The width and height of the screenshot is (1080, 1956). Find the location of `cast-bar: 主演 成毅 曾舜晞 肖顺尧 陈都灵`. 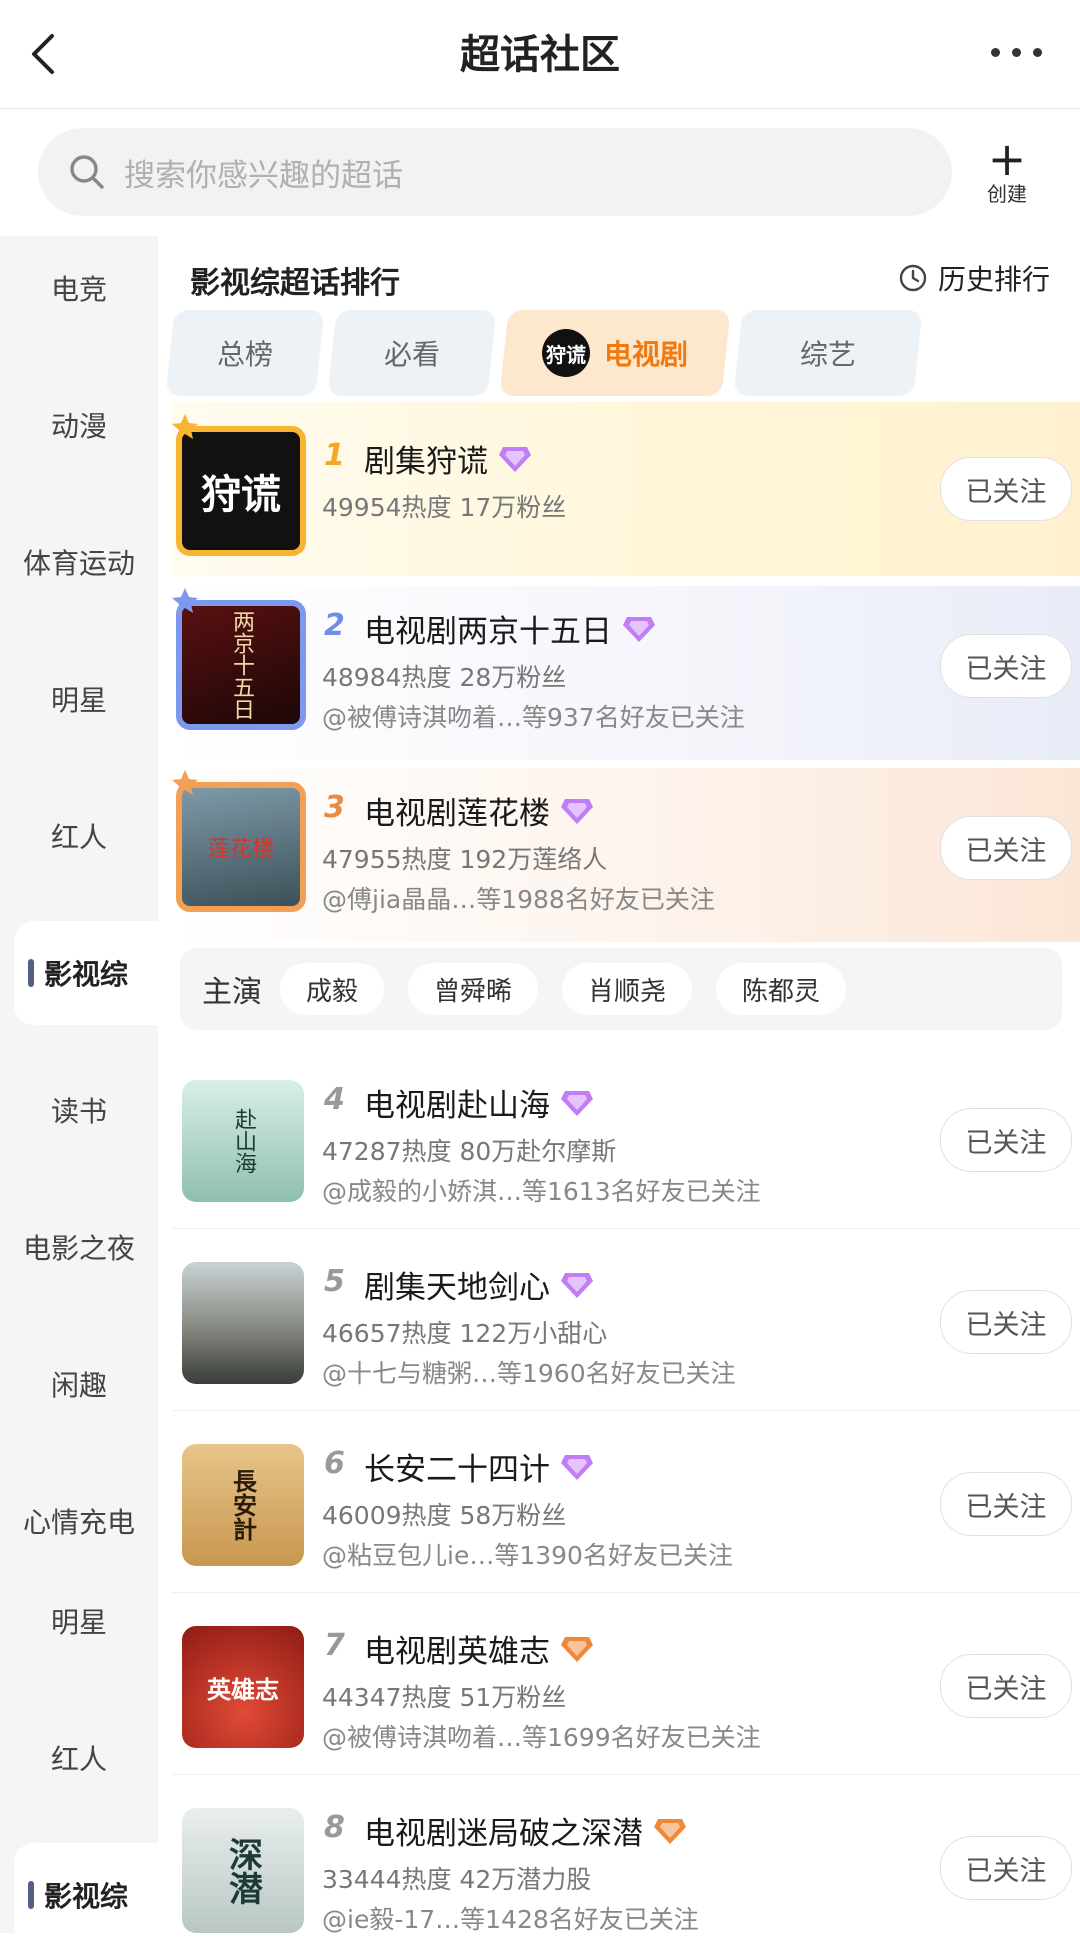

cast-bar: 主演 成毅 曾舜晞 肖顺尧 陈都灵 is located at coordinates (621, 989).